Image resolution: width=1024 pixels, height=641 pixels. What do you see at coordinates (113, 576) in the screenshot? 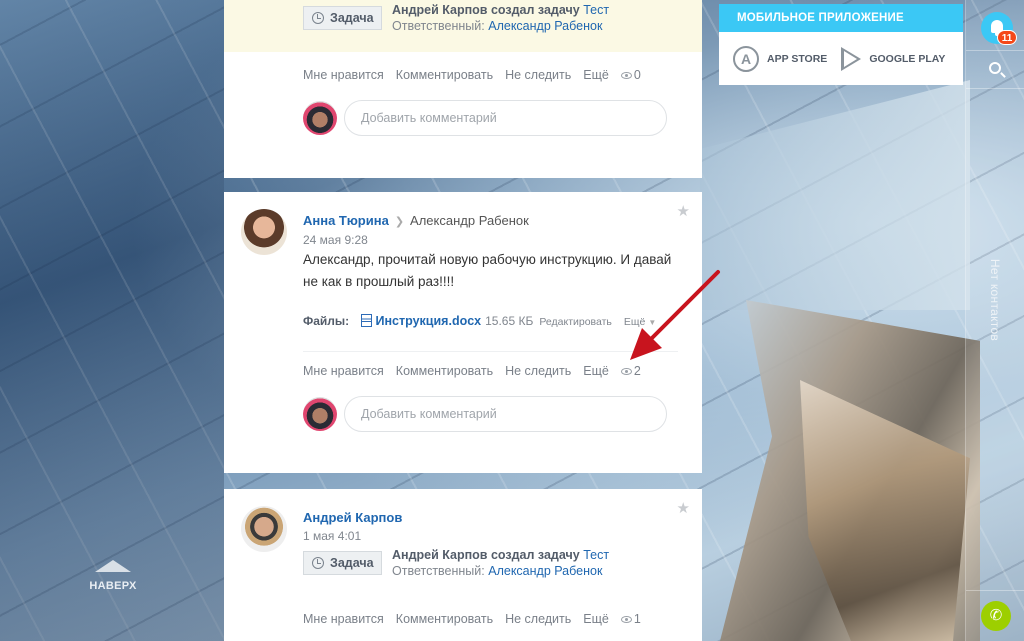
I see `scroll-up-button: НАВЕРХ` at bounding box center [113, 576].